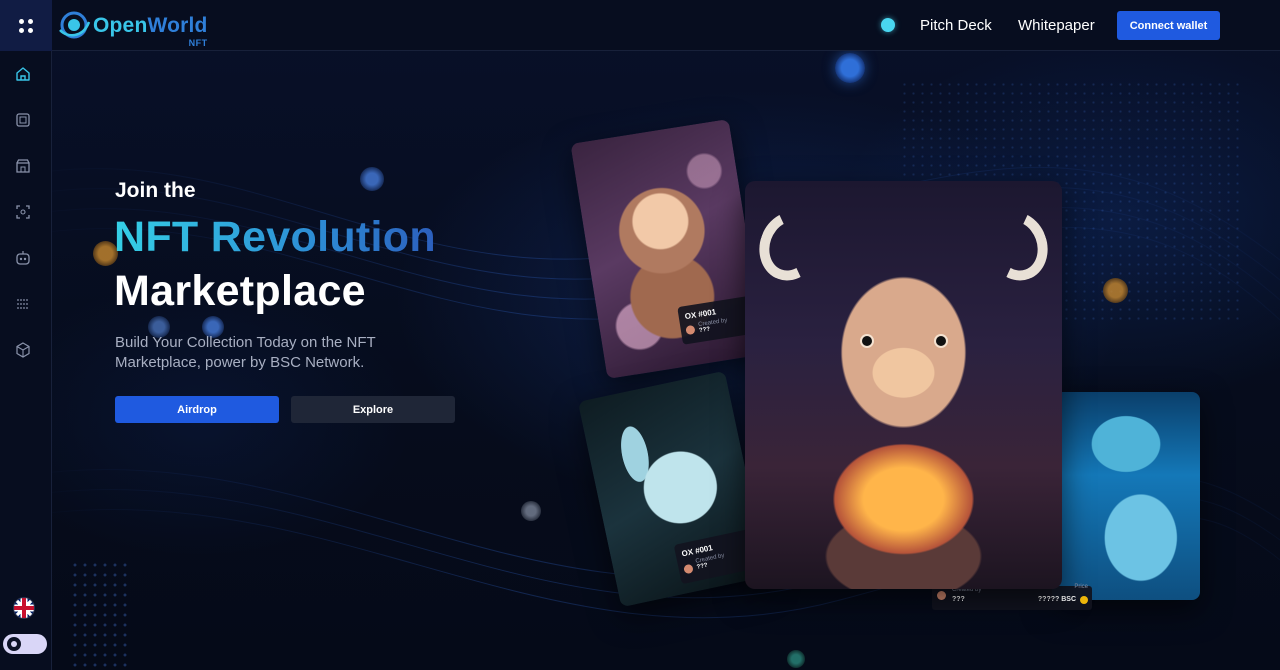  Describe the element at coordinates (120, 25) in the screenshot. I see `logo-text-open: Open` at that location.